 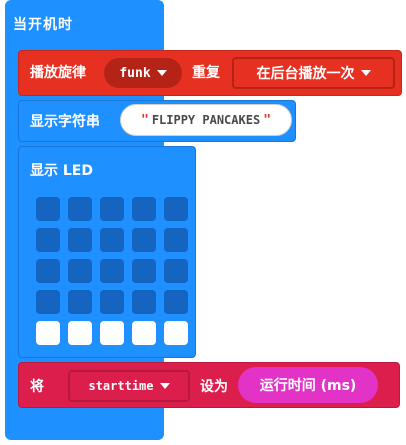 What do you see at coordinates (135, 73) in the screenshot?
I see `melody-dropdown-value: funk` at bounding box center [135, 73].